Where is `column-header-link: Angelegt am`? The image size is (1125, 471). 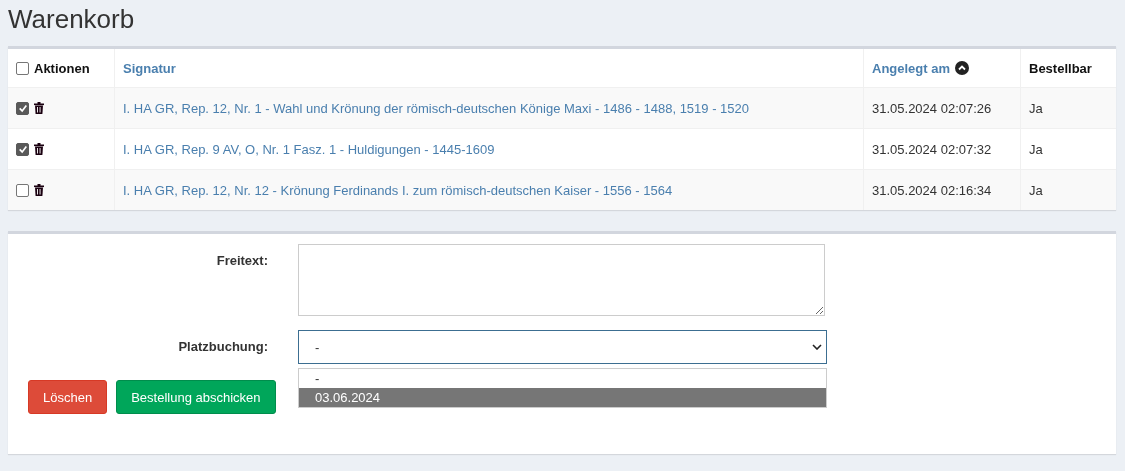
column-header-link: Angelegt am is located at coordinates (911, 68).